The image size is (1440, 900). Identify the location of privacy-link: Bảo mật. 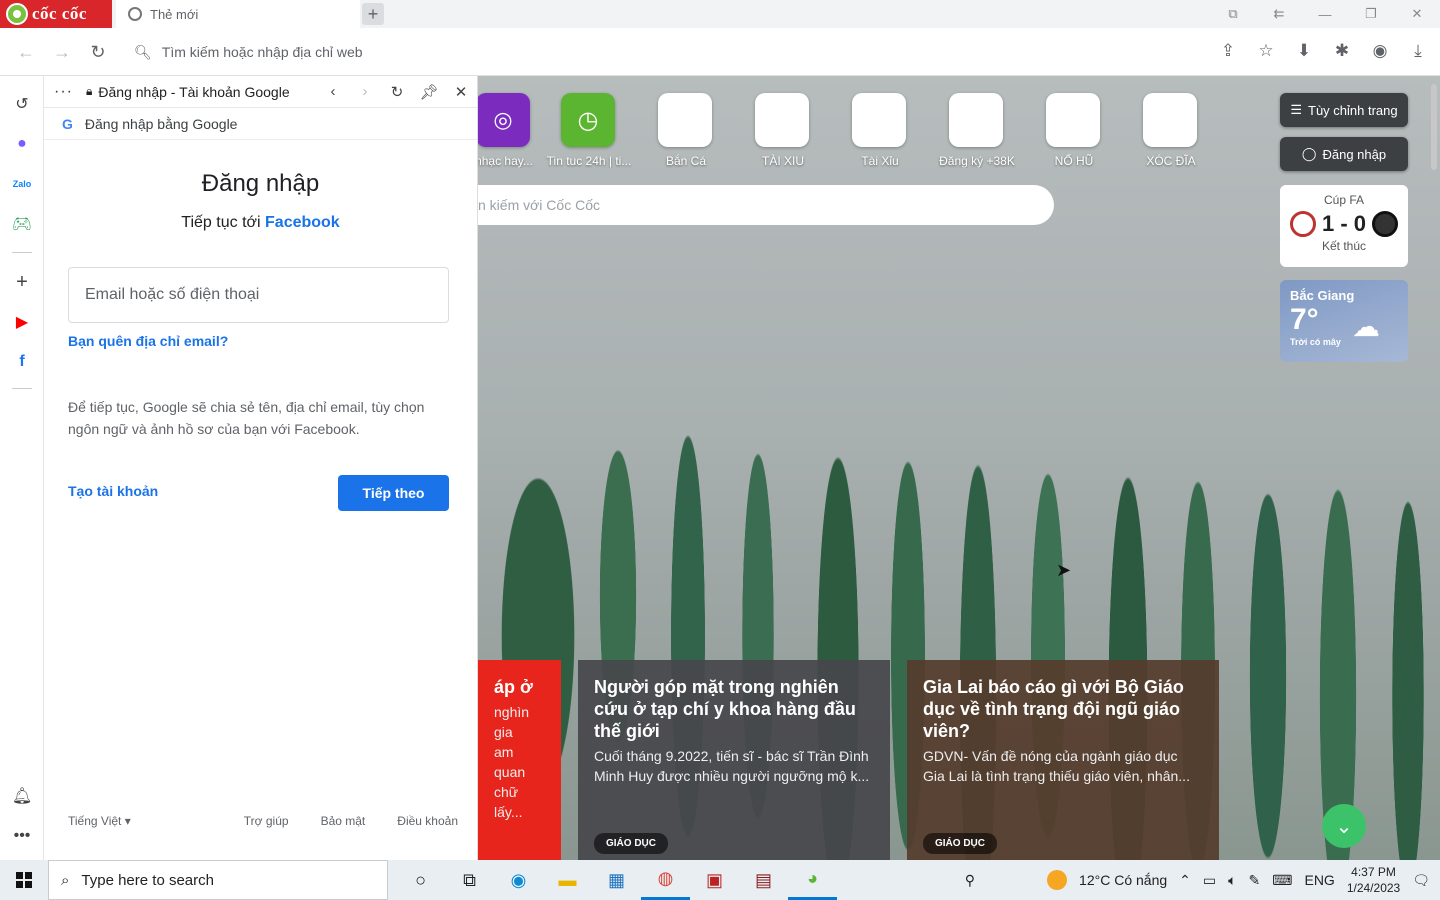
(343, 821).